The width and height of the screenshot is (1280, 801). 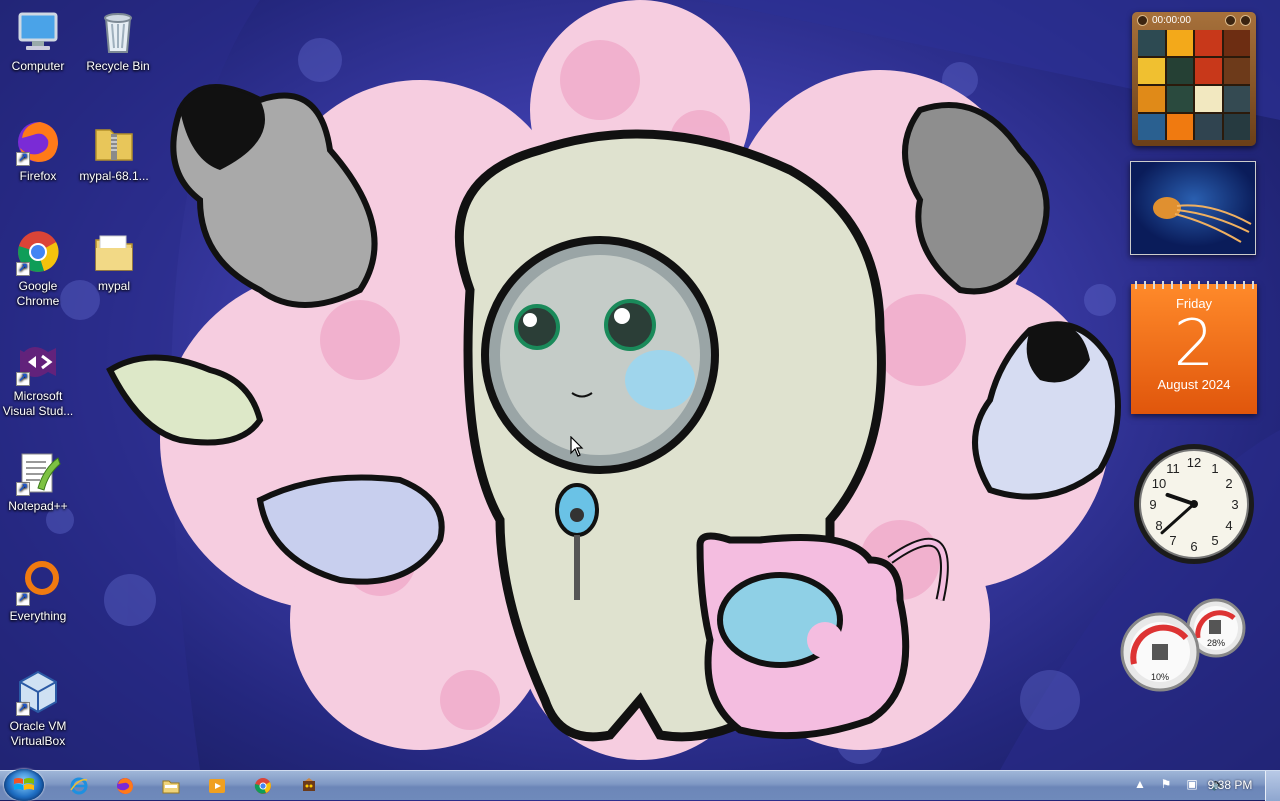 What do you see at coordinates (1214, 468) in the screenshot?
I see `svg-text: 1` at bounding box center [1214, 468].